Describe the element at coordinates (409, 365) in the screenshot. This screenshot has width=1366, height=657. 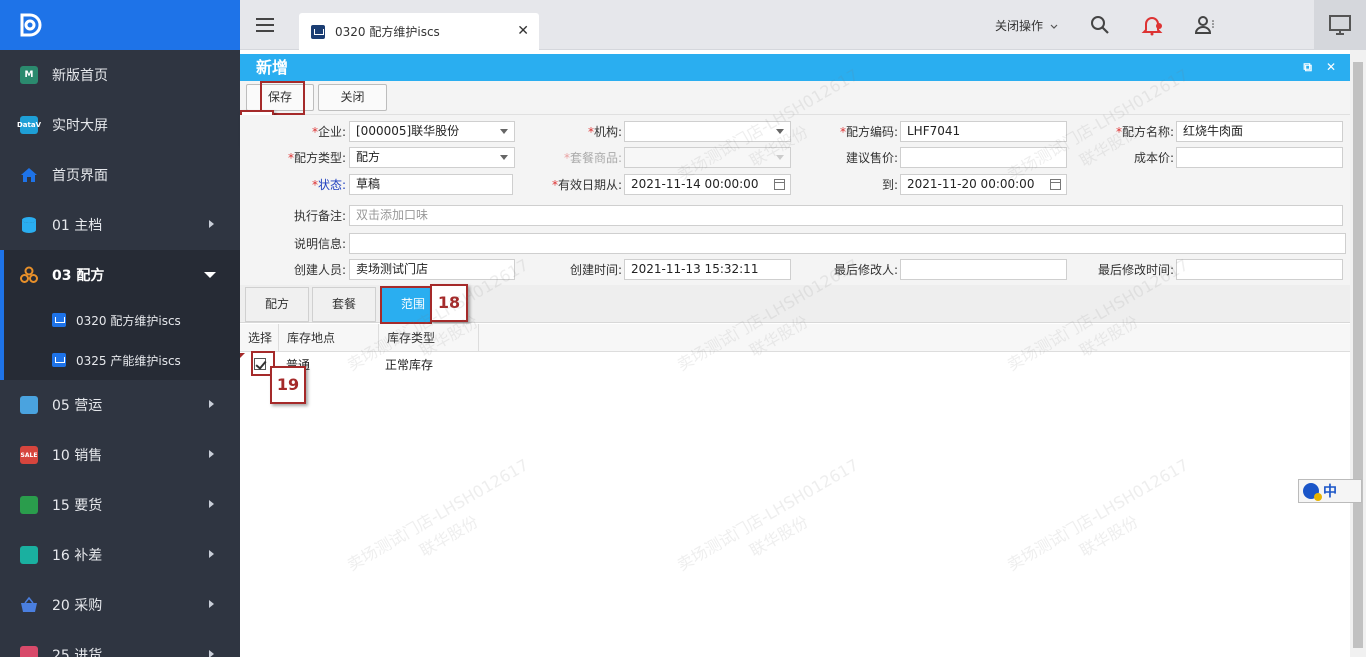
I see `stock-type-cell: 正常库存` at that location.